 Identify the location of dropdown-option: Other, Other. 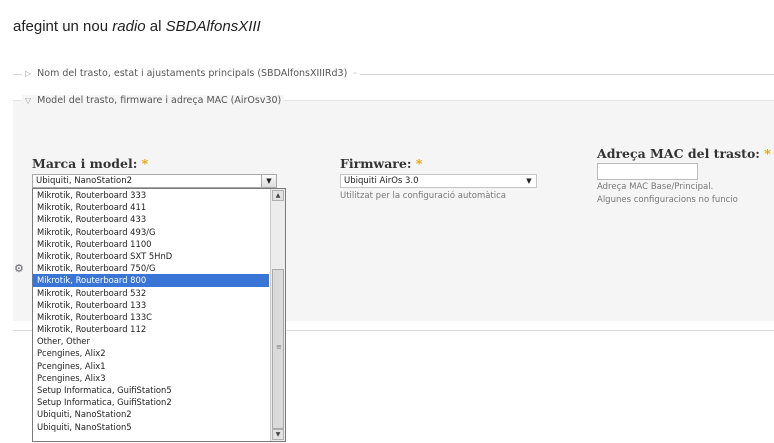
(151, 341).